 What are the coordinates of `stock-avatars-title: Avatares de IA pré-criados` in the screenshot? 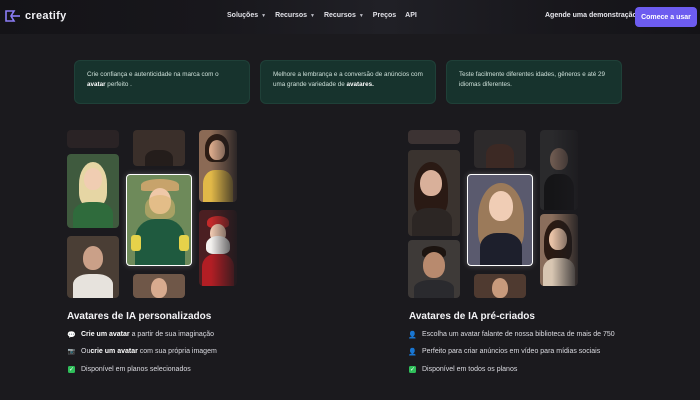 It's located at (472, 316).